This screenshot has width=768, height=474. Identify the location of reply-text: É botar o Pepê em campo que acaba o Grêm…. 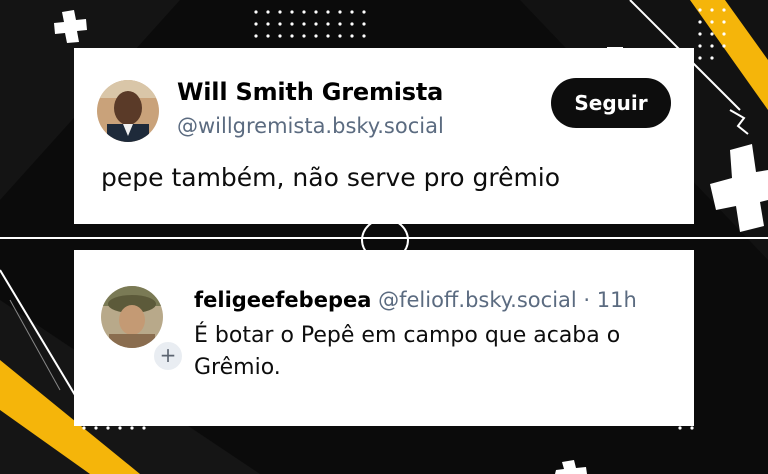
(407, 351).